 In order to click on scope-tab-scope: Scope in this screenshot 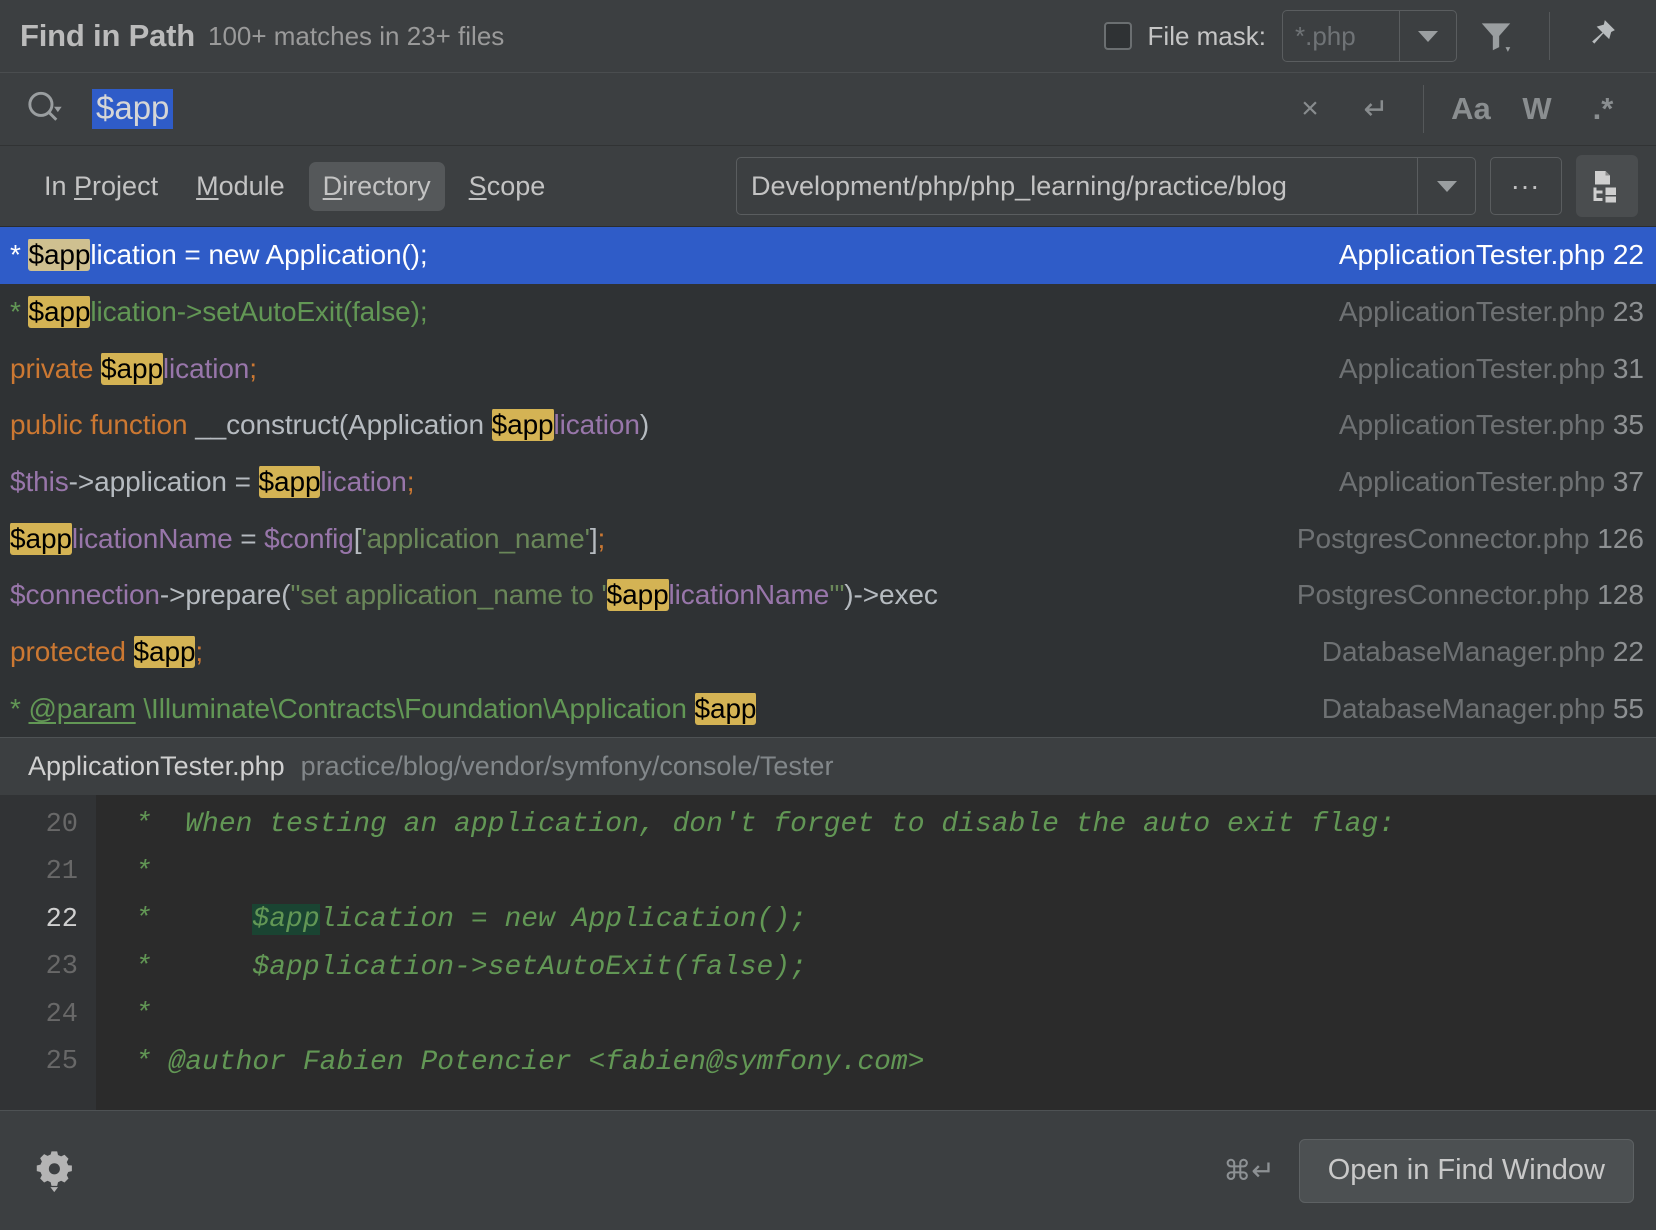, I will do `click(507, 186)`.